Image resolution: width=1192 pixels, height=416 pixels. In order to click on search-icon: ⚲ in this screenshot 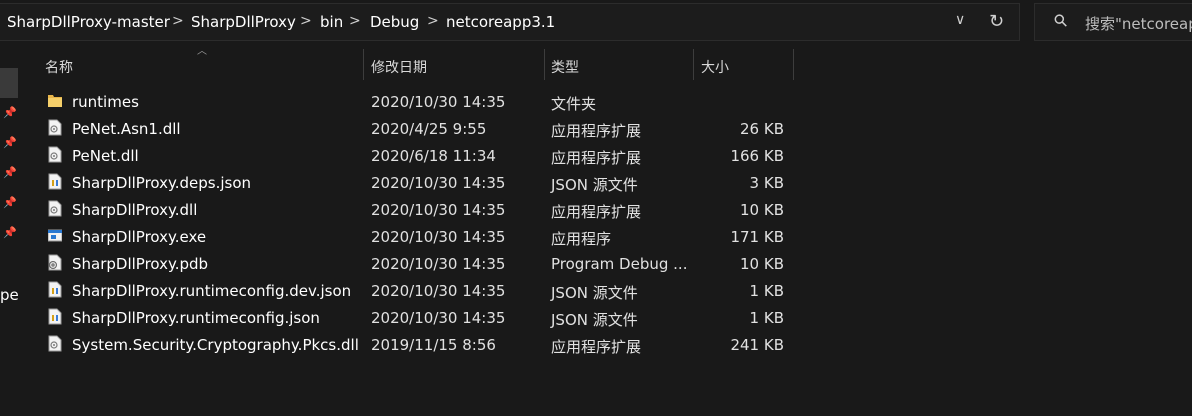, I will do `click(1061, 21)`.